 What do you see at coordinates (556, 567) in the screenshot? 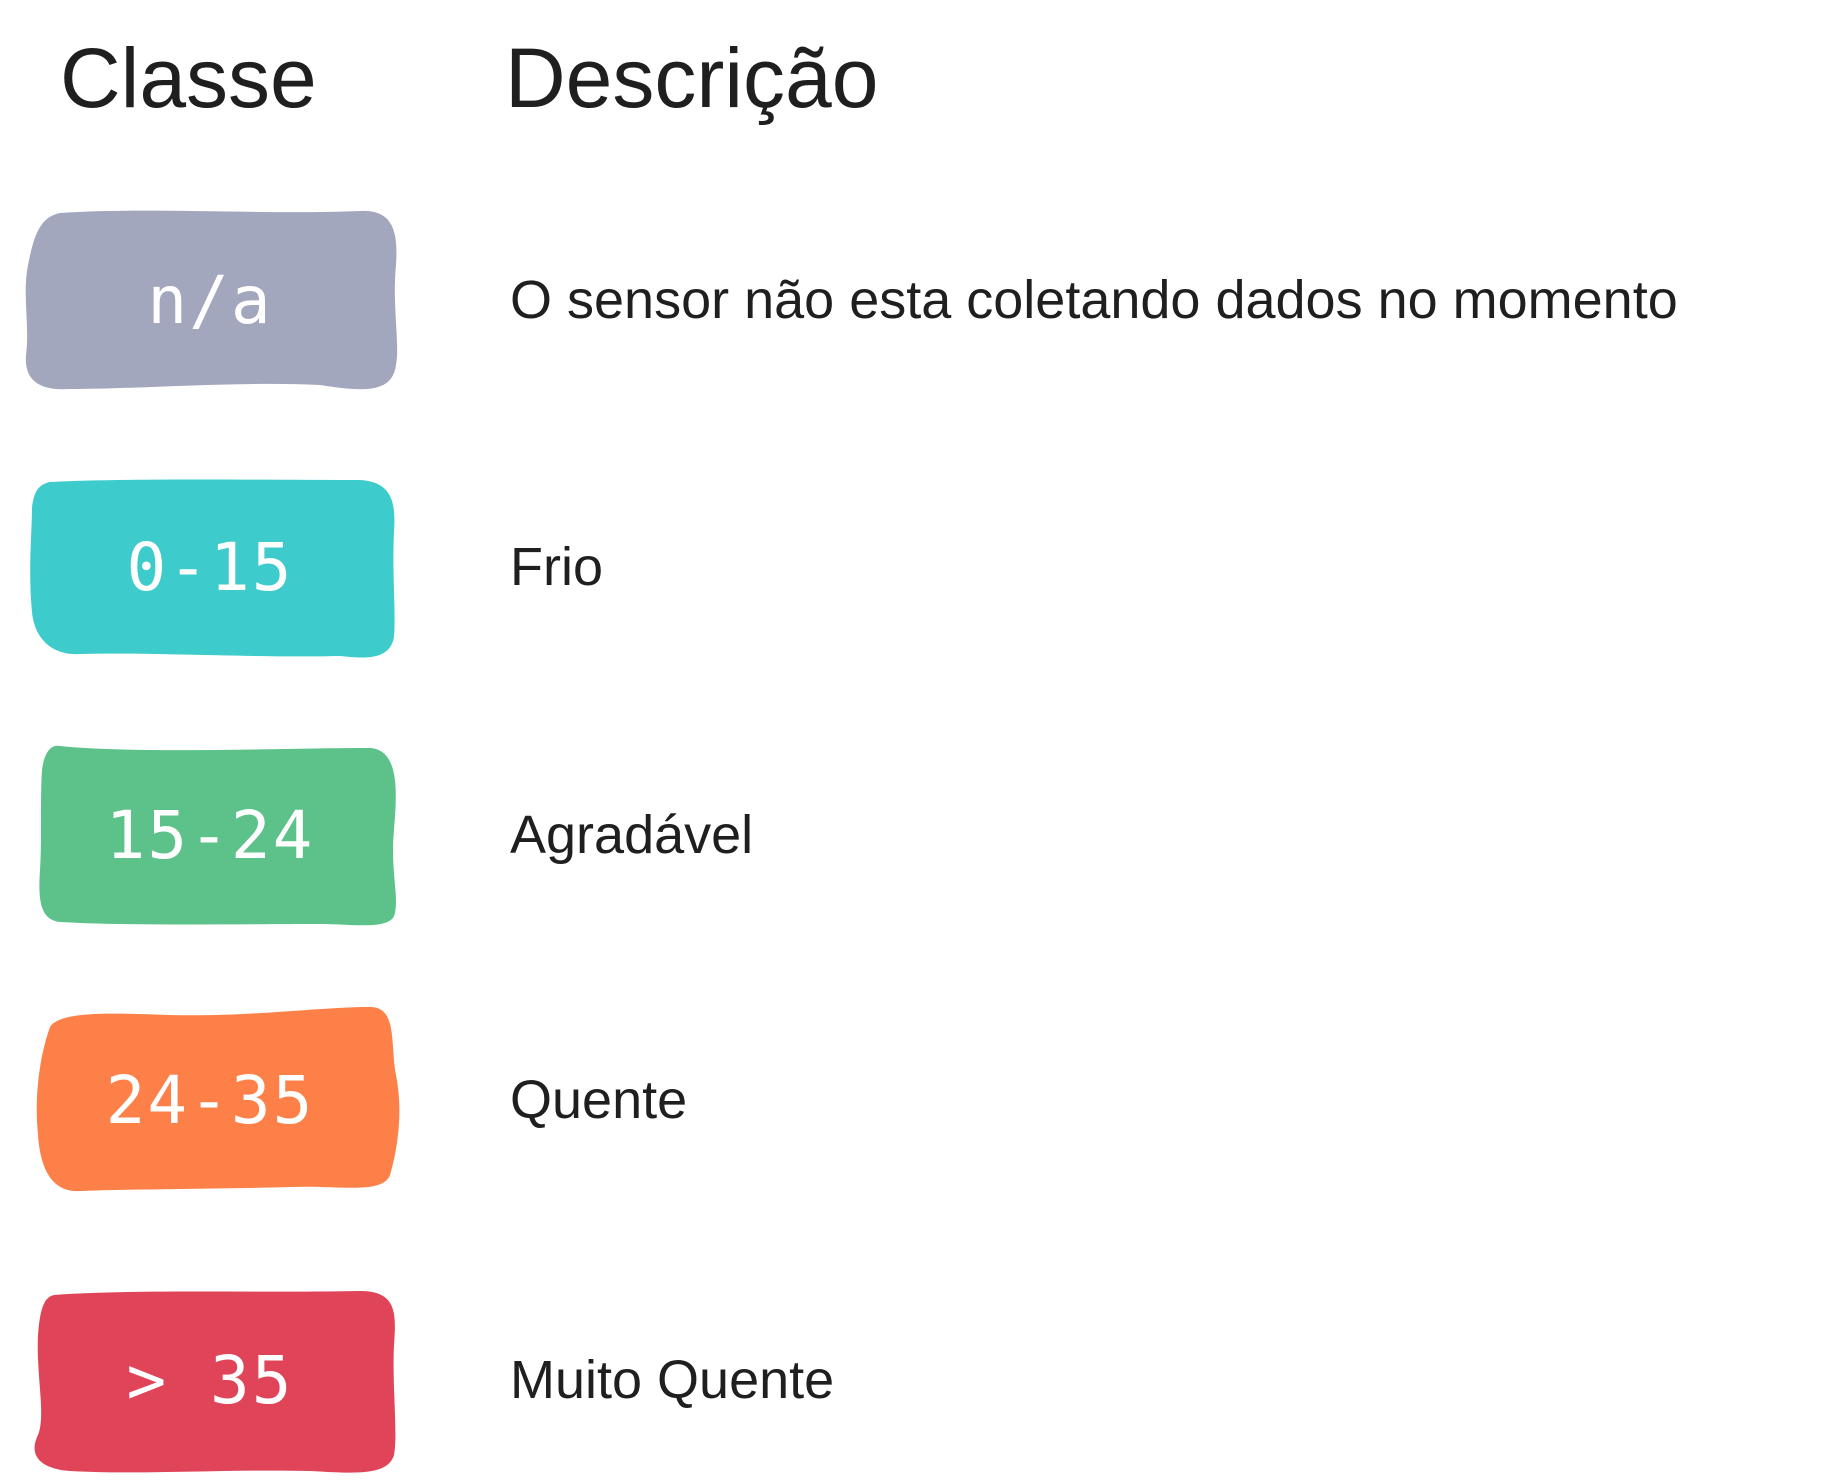
I see `row-description: Frio` at bounding box center [556, 567].